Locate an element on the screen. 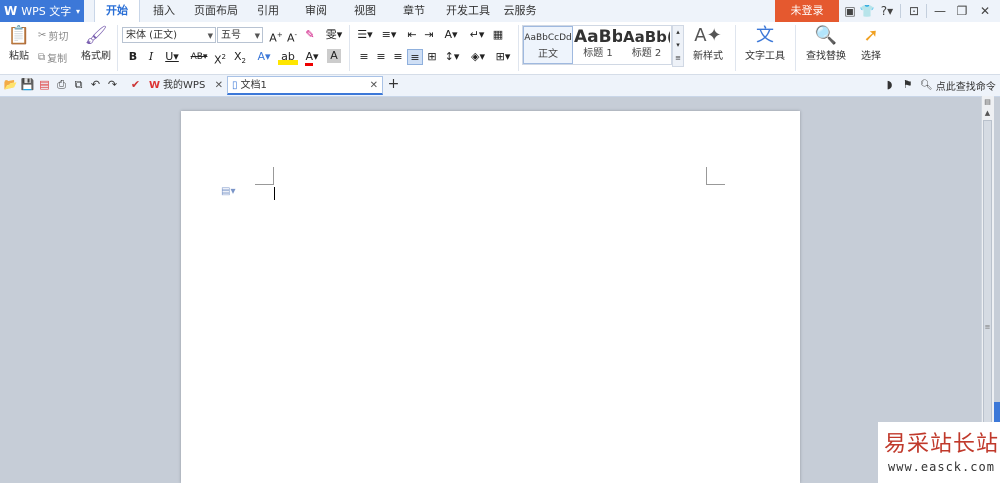  find-replace-icon: 🔍 is located at coordinates (826, 35).